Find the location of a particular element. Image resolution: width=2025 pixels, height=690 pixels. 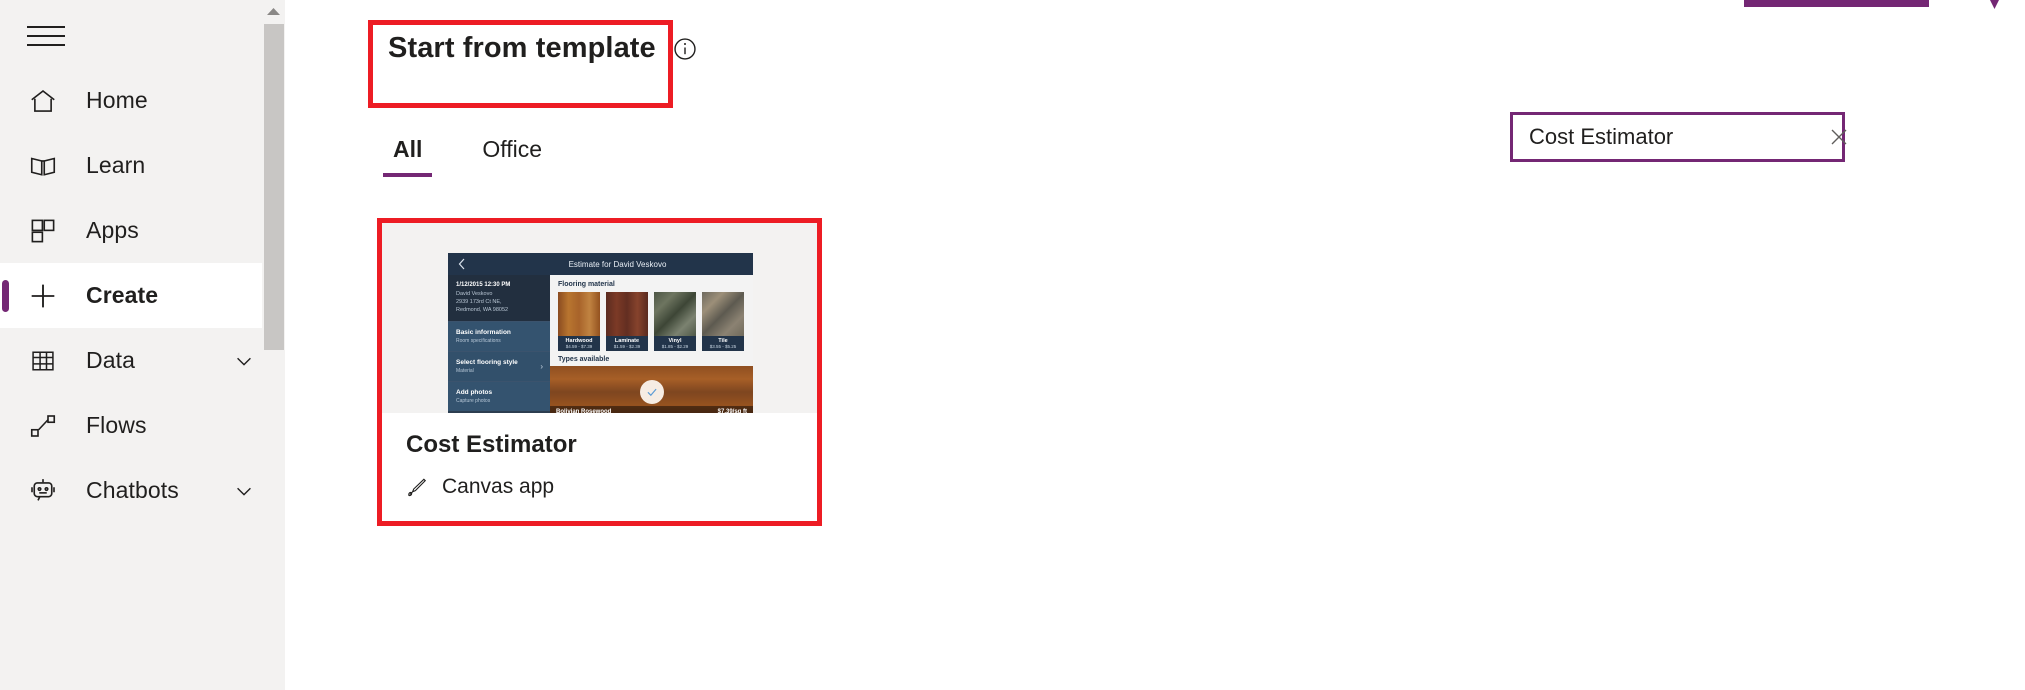

sidebar-item-label: Chatbots is located at coordinates (132, 490).